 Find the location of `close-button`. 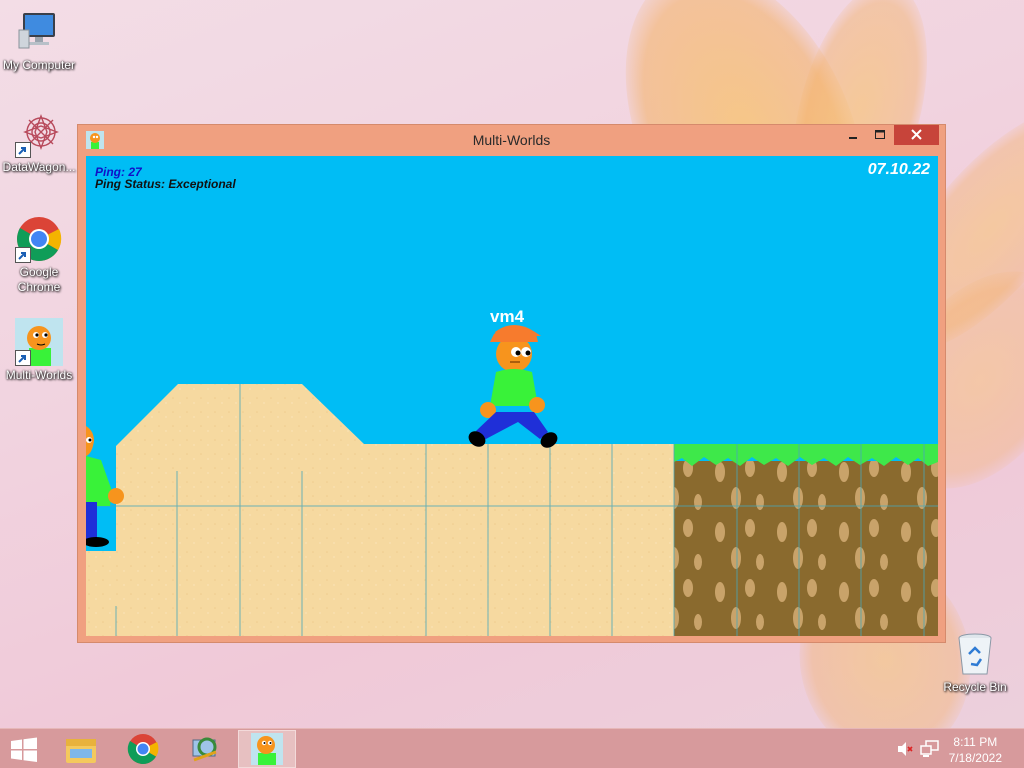

close-button is located at coordinates (916, 135).